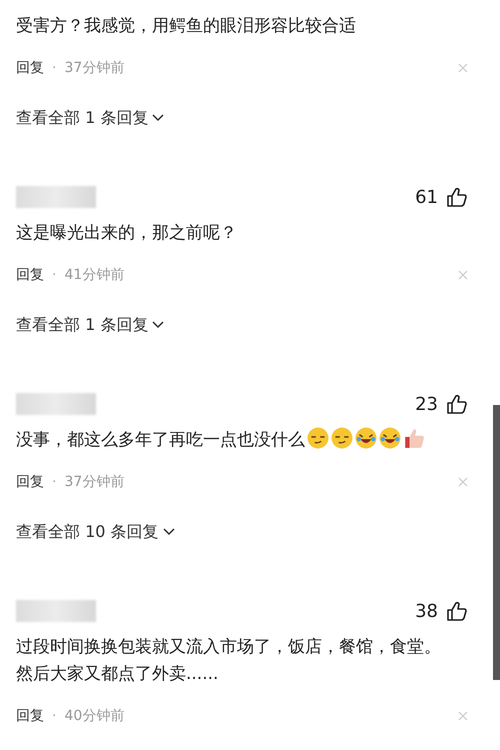  What do you see at coordinates (441, 404) in the screenshot?
I see `like-button: 23` at bounding box center [441, 404].